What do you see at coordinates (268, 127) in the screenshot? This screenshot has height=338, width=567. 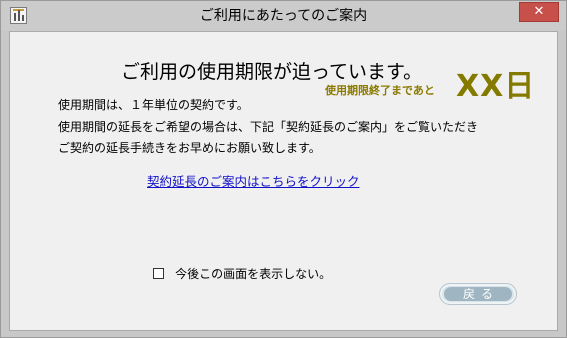 I see `notice-line-2: 使用期間の延長をご希望の場合は、下記「契約延長のご案内」をご覧いただき` at bounding box center [268, 127].